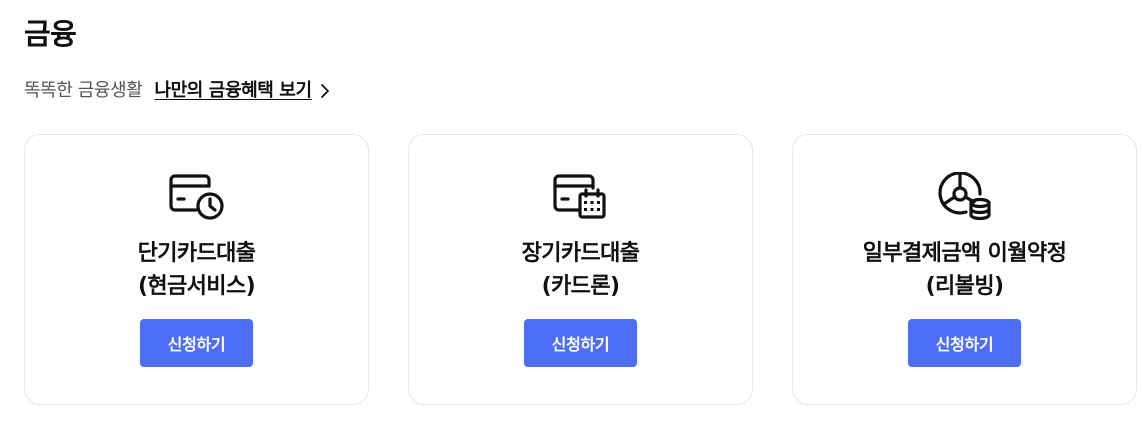 The image size is (1143, 443). I want to click on card-title-line2: (현금서비스), so click(196, 286).